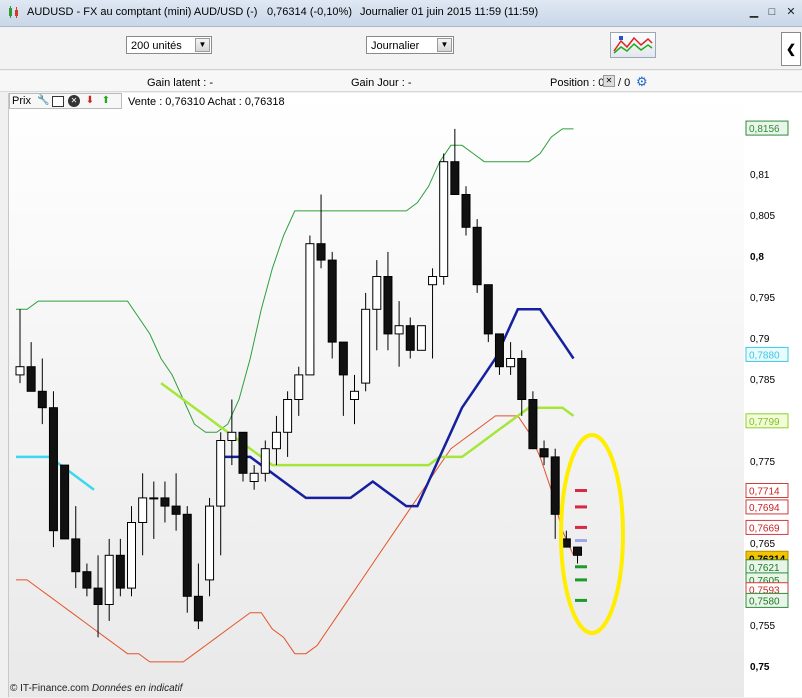 The image size is (802, 698). What do you see at coordinates (395, 46) in the screenshot?
I see `period-select-value: Journalier` at bounding box center [395, 46].